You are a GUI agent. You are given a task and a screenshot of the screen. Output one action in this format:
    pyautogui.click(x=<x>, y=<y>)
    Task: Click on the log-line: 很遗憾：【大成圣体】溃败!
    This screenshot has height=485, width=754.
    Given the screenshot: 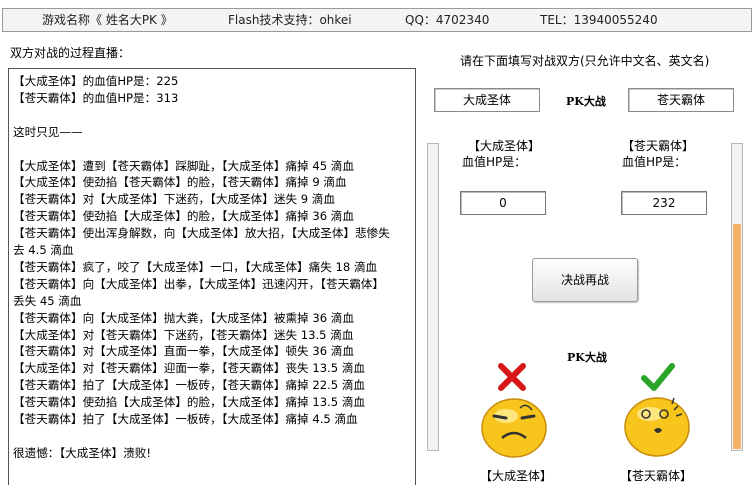 What is the action you would take?
    pyautogui.click(x=82, y=452)
    